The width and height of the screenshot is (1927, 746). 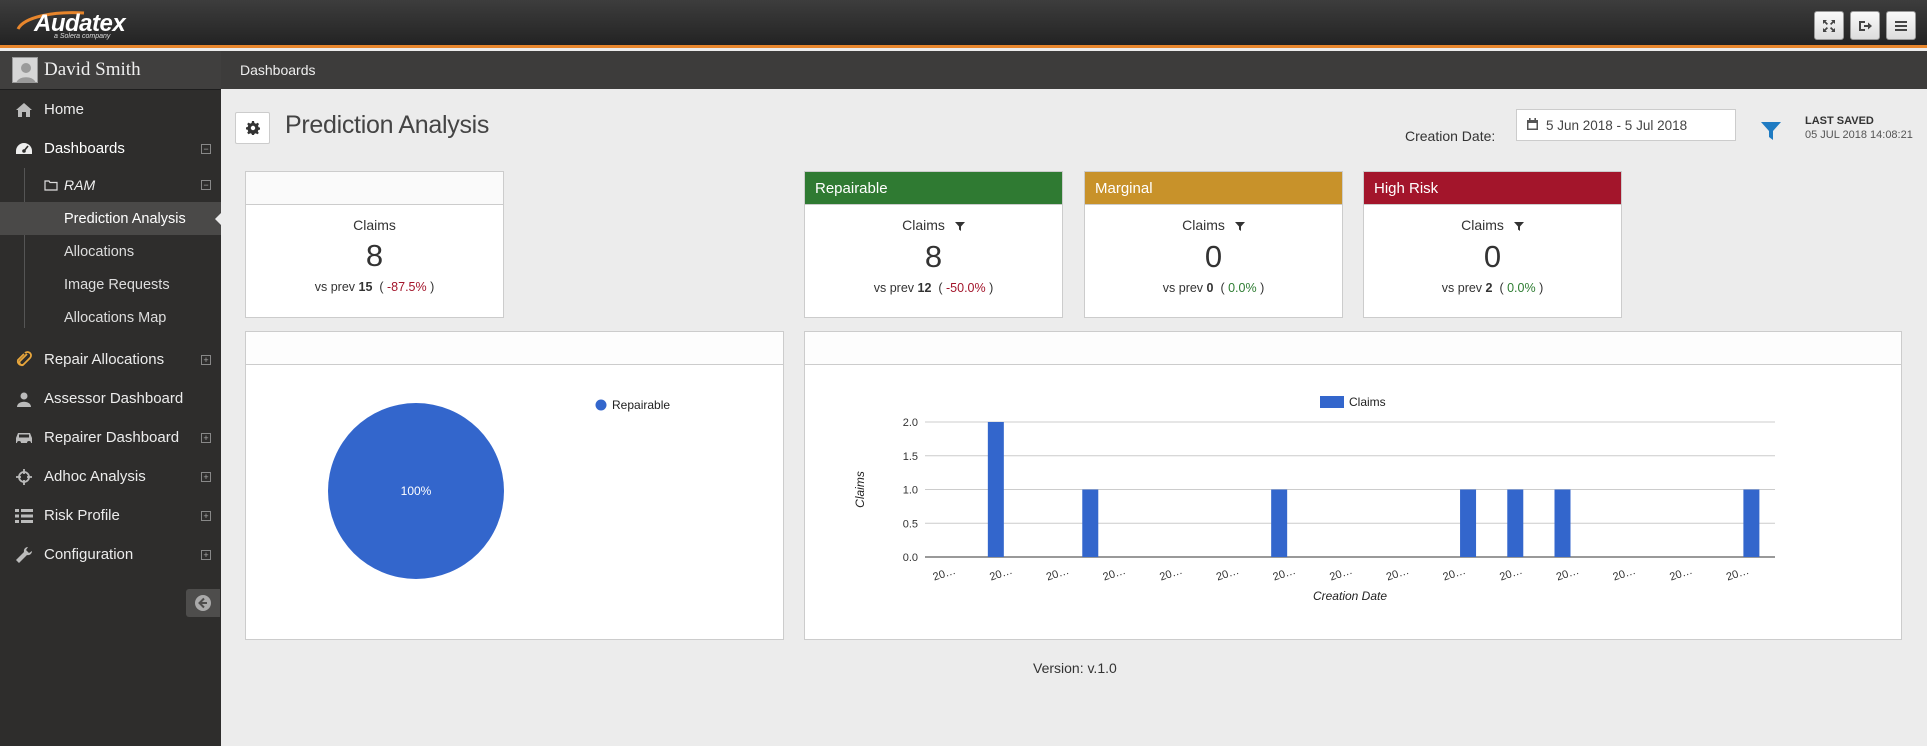 I want to click on y-tick-label: 2.0, so click(x=910, y=423).